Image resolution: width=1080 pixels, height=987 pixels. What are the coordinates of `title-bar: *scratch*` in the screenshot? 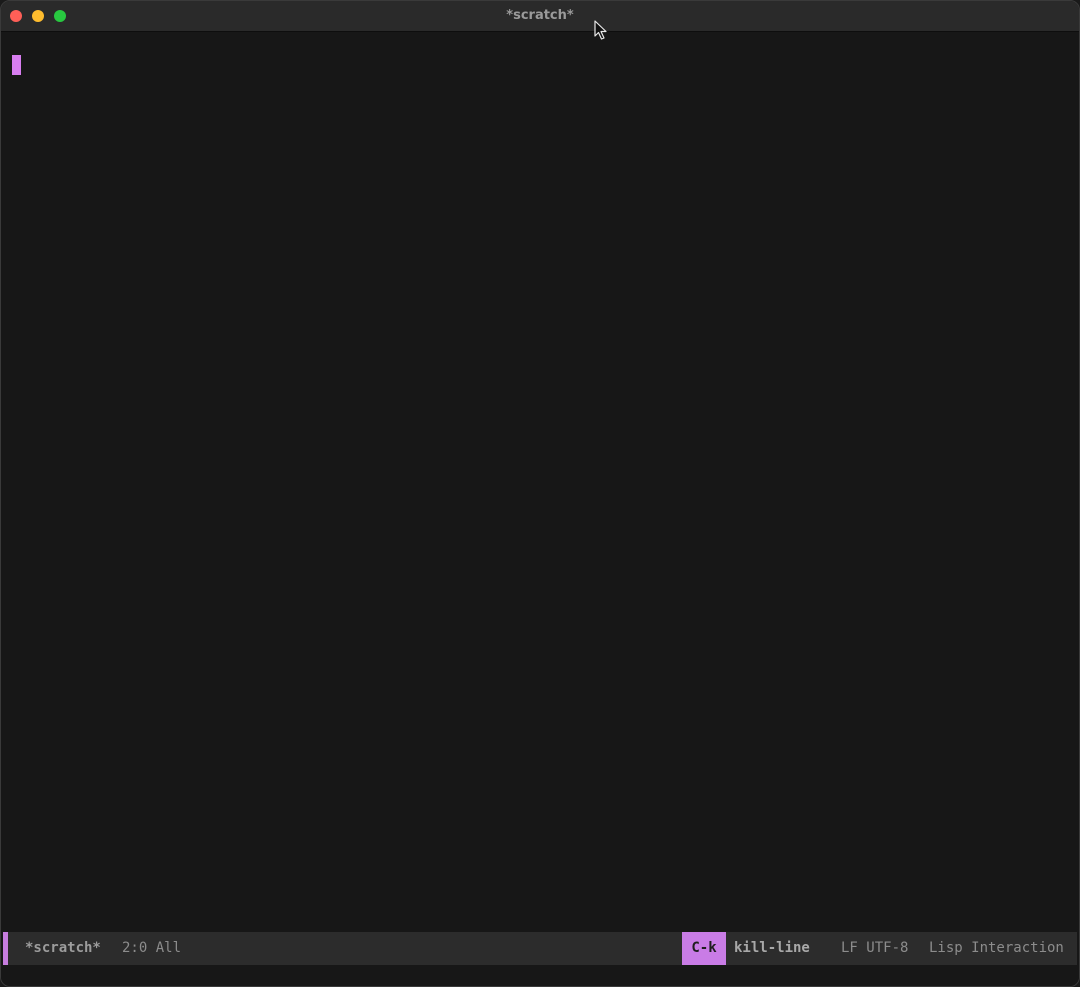 It's located at (540, 16).